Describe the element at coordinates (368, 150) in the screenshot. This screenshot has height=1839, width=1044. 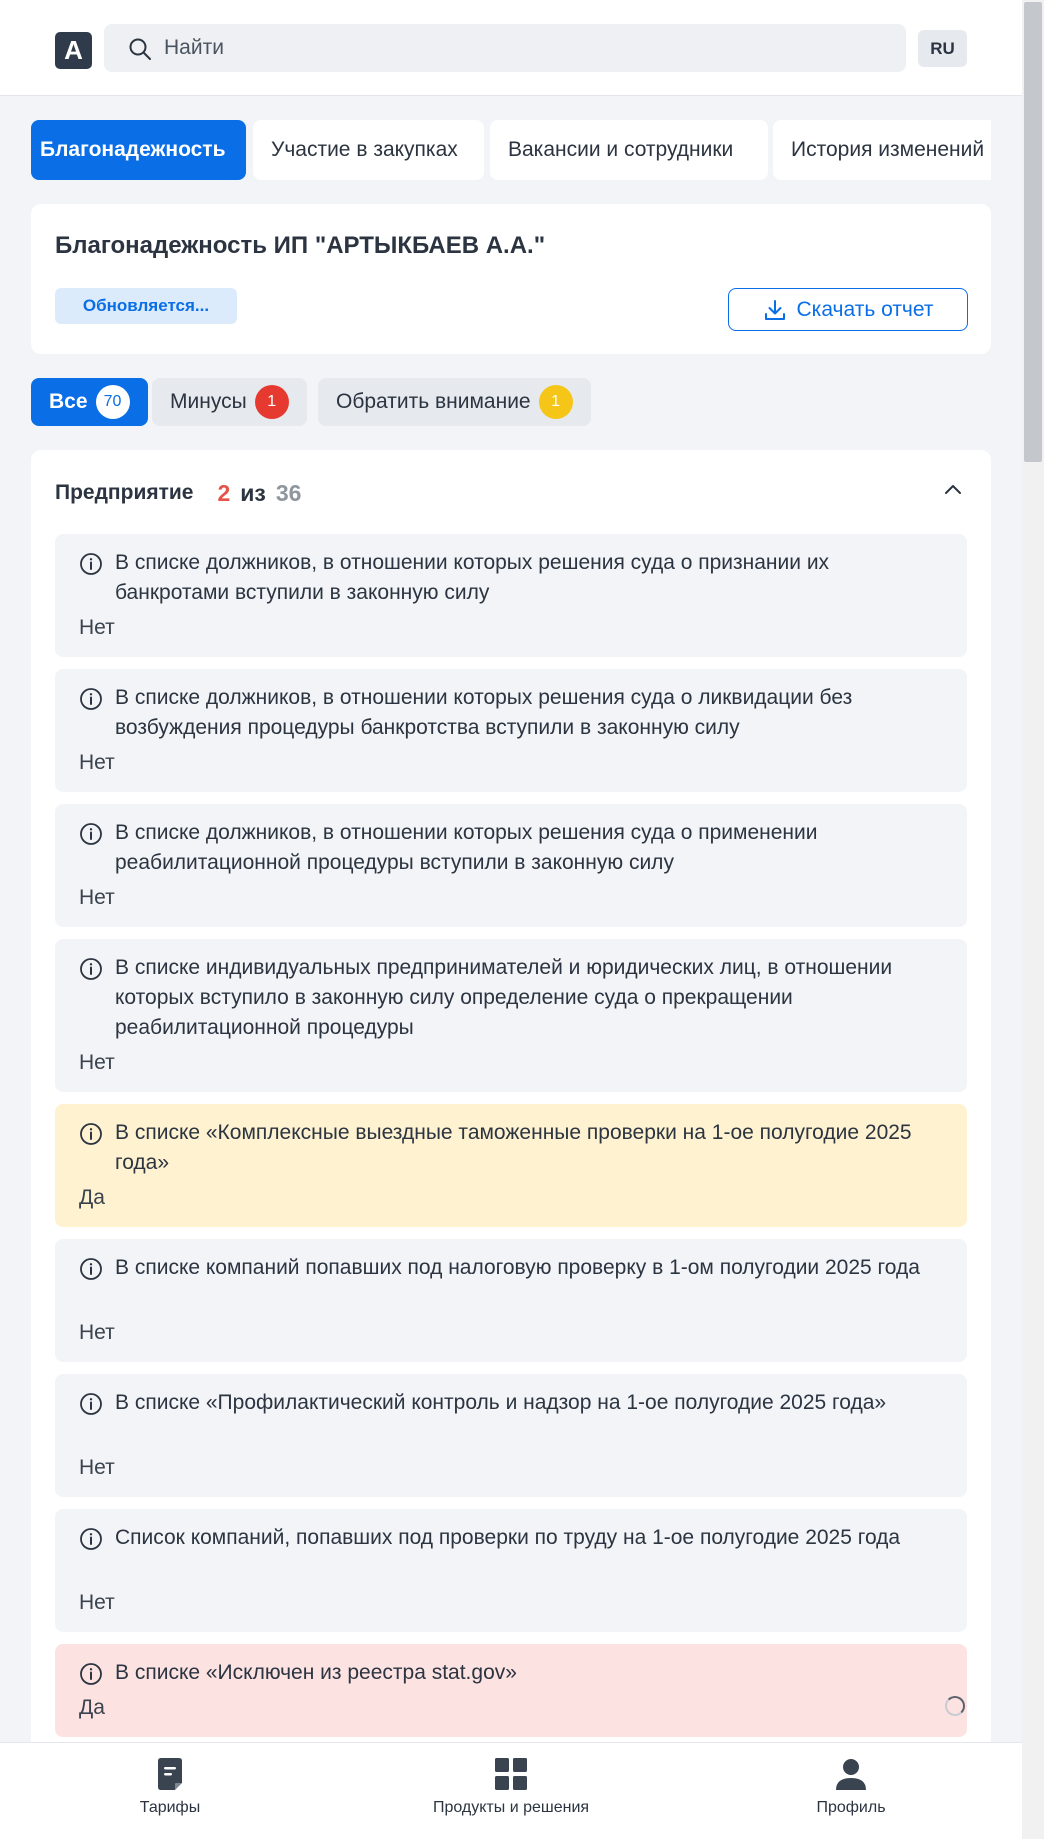
I see `tab-procurement: Участие в закупках` at that location.